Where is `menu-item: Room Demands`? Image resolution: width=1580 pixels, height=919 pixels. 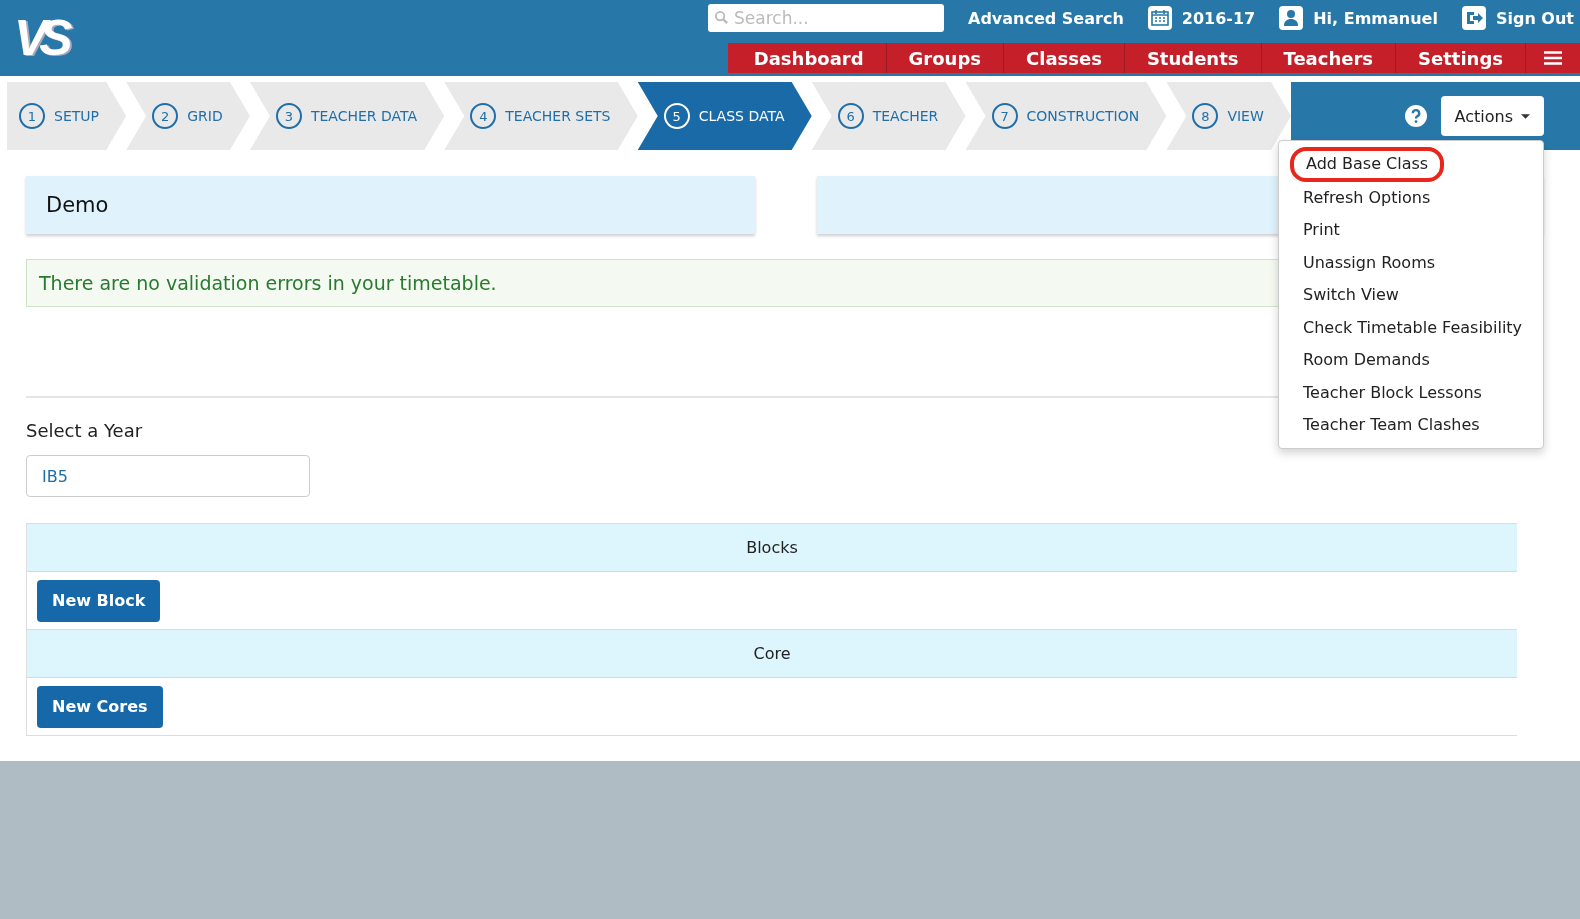 menu-item: Room Demands is located at coordinates (1411, 360).